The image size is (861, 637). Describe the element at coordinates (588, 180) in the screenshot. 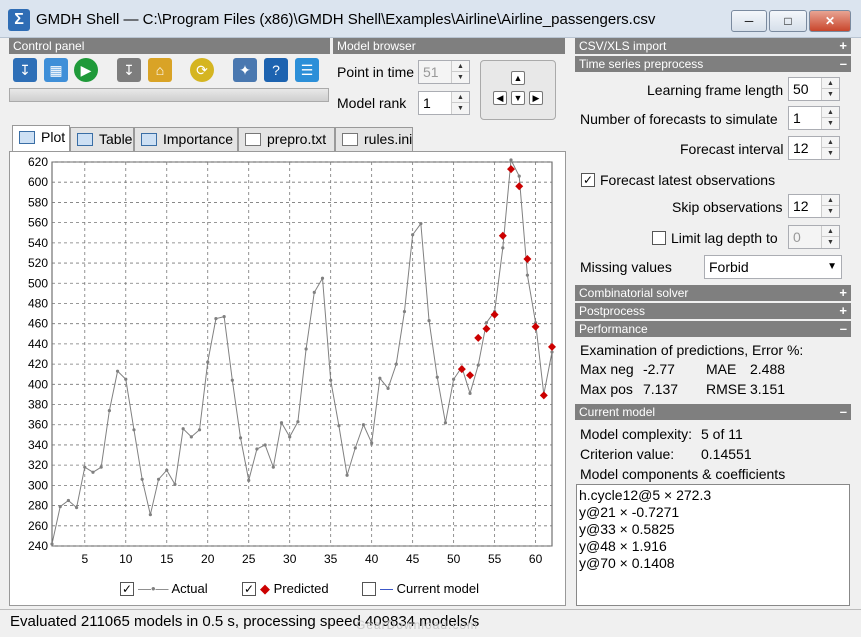

I see `forecast-latest-checkbox: ✓` at that location.